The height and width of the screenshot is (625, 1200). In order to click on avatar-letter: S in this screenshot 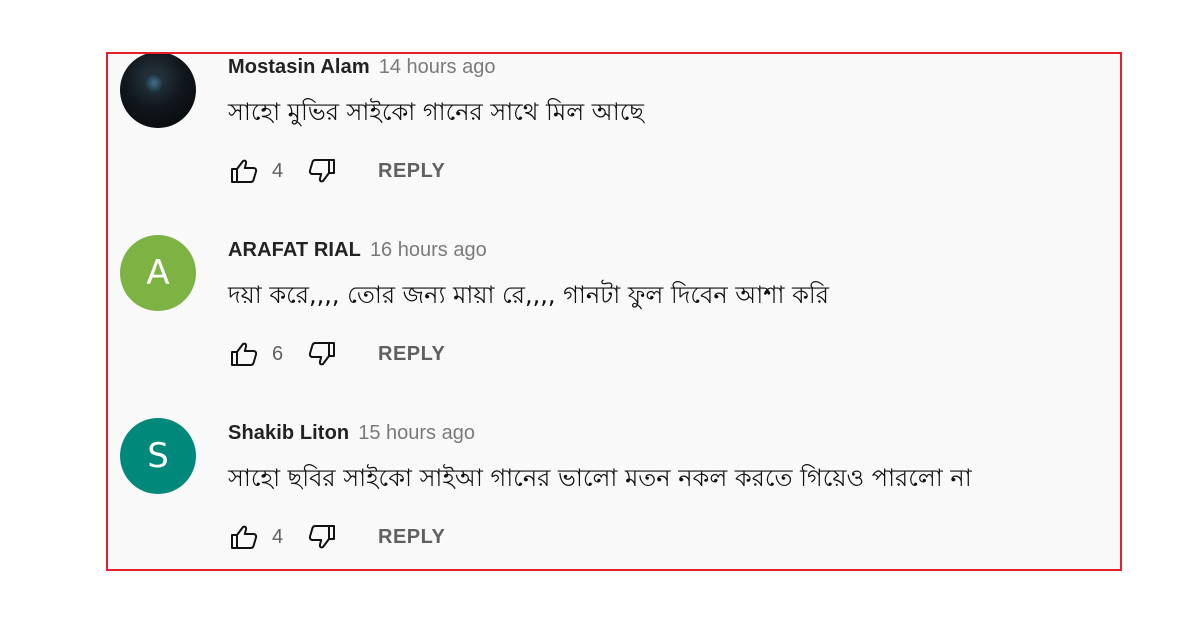, I will do `click(158, 456)`.